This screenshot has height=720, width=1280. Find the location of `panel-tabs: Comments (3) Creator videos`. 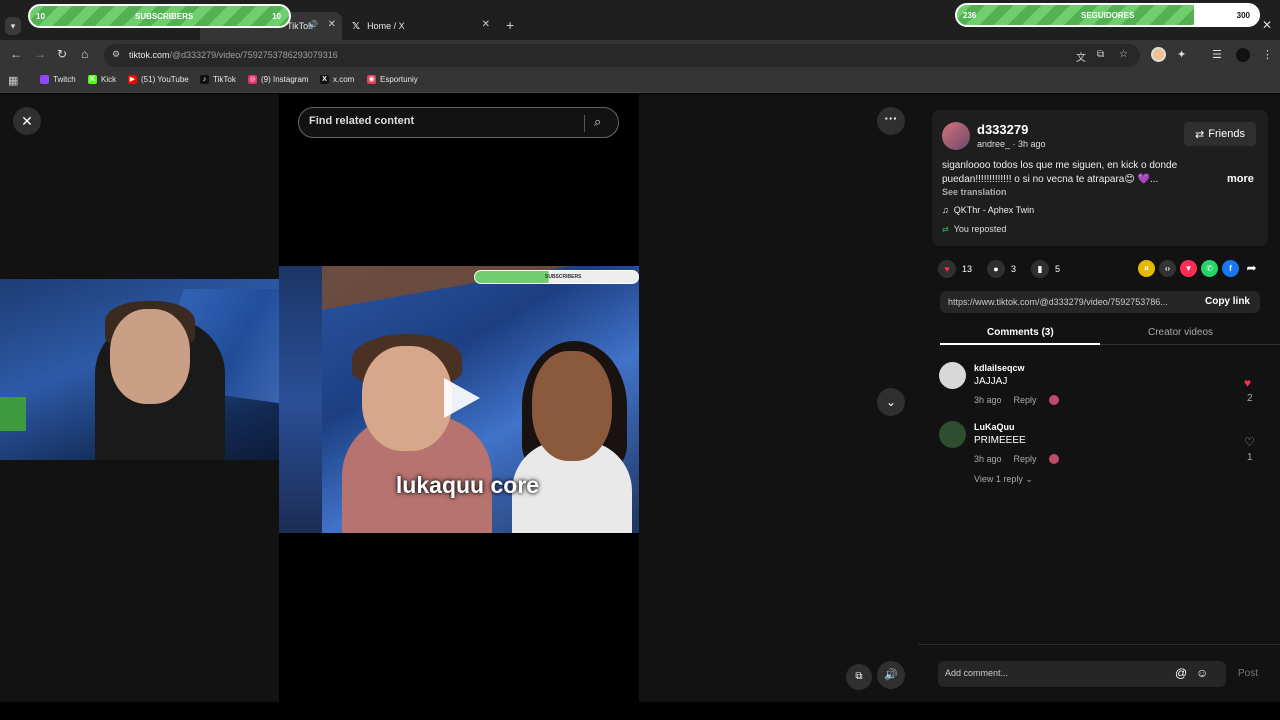

panel-tabs: Comments (3) Creator videos is located at coordinates (1110, 334).